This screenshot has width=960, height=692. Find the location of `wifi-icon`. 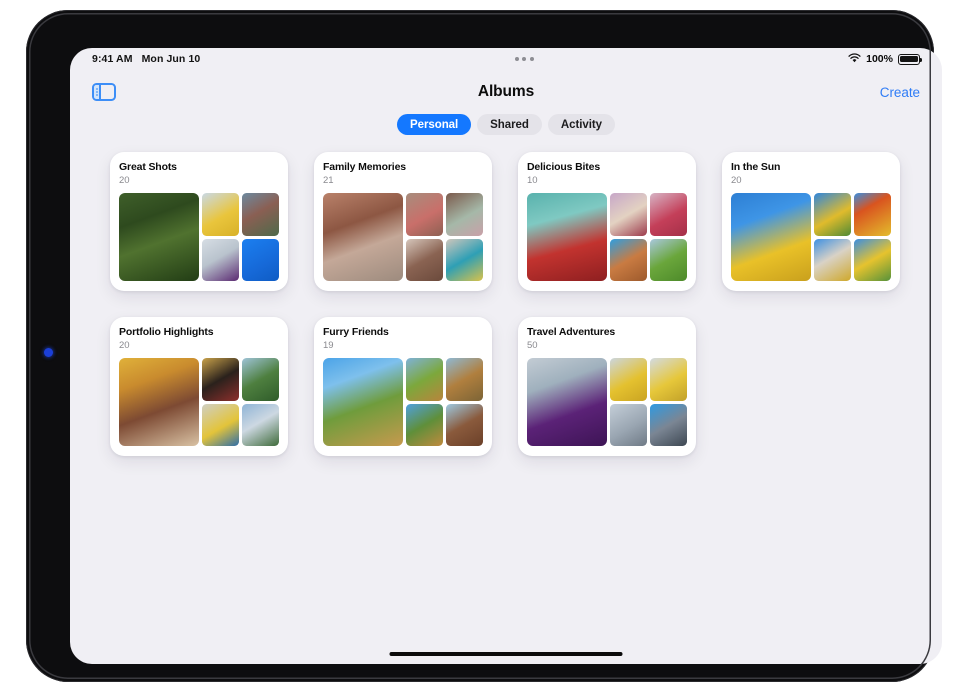

wifi-icon is located at coordinates (854, 59).